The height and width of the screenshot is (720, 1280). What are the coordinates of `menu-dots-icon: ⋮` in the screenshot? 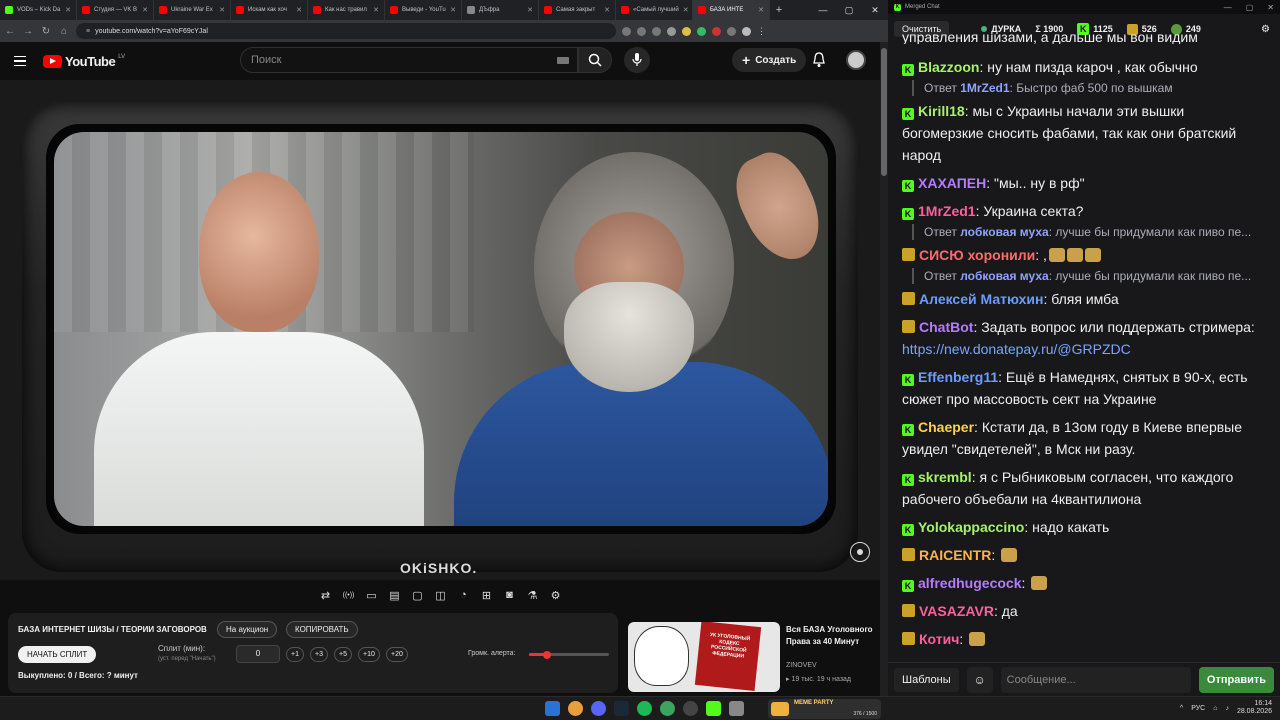 It's located at (761, 31).